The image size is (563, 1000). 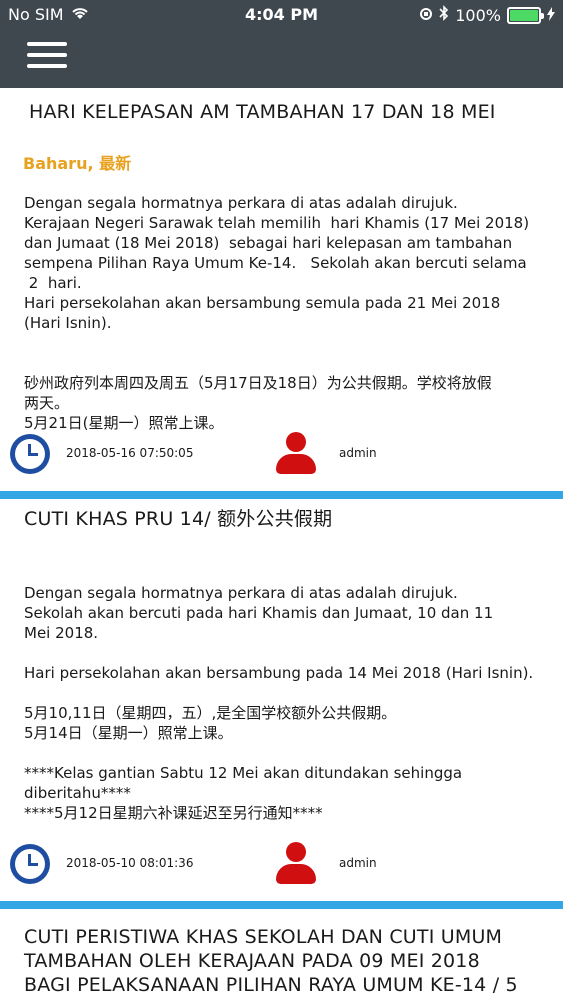 What do you see at coordinates (178, 517) in the screenshot?
I see `post-title: CUTI KHAS PRU 14/ 额外公共假期` at bounding box center [178, 517].